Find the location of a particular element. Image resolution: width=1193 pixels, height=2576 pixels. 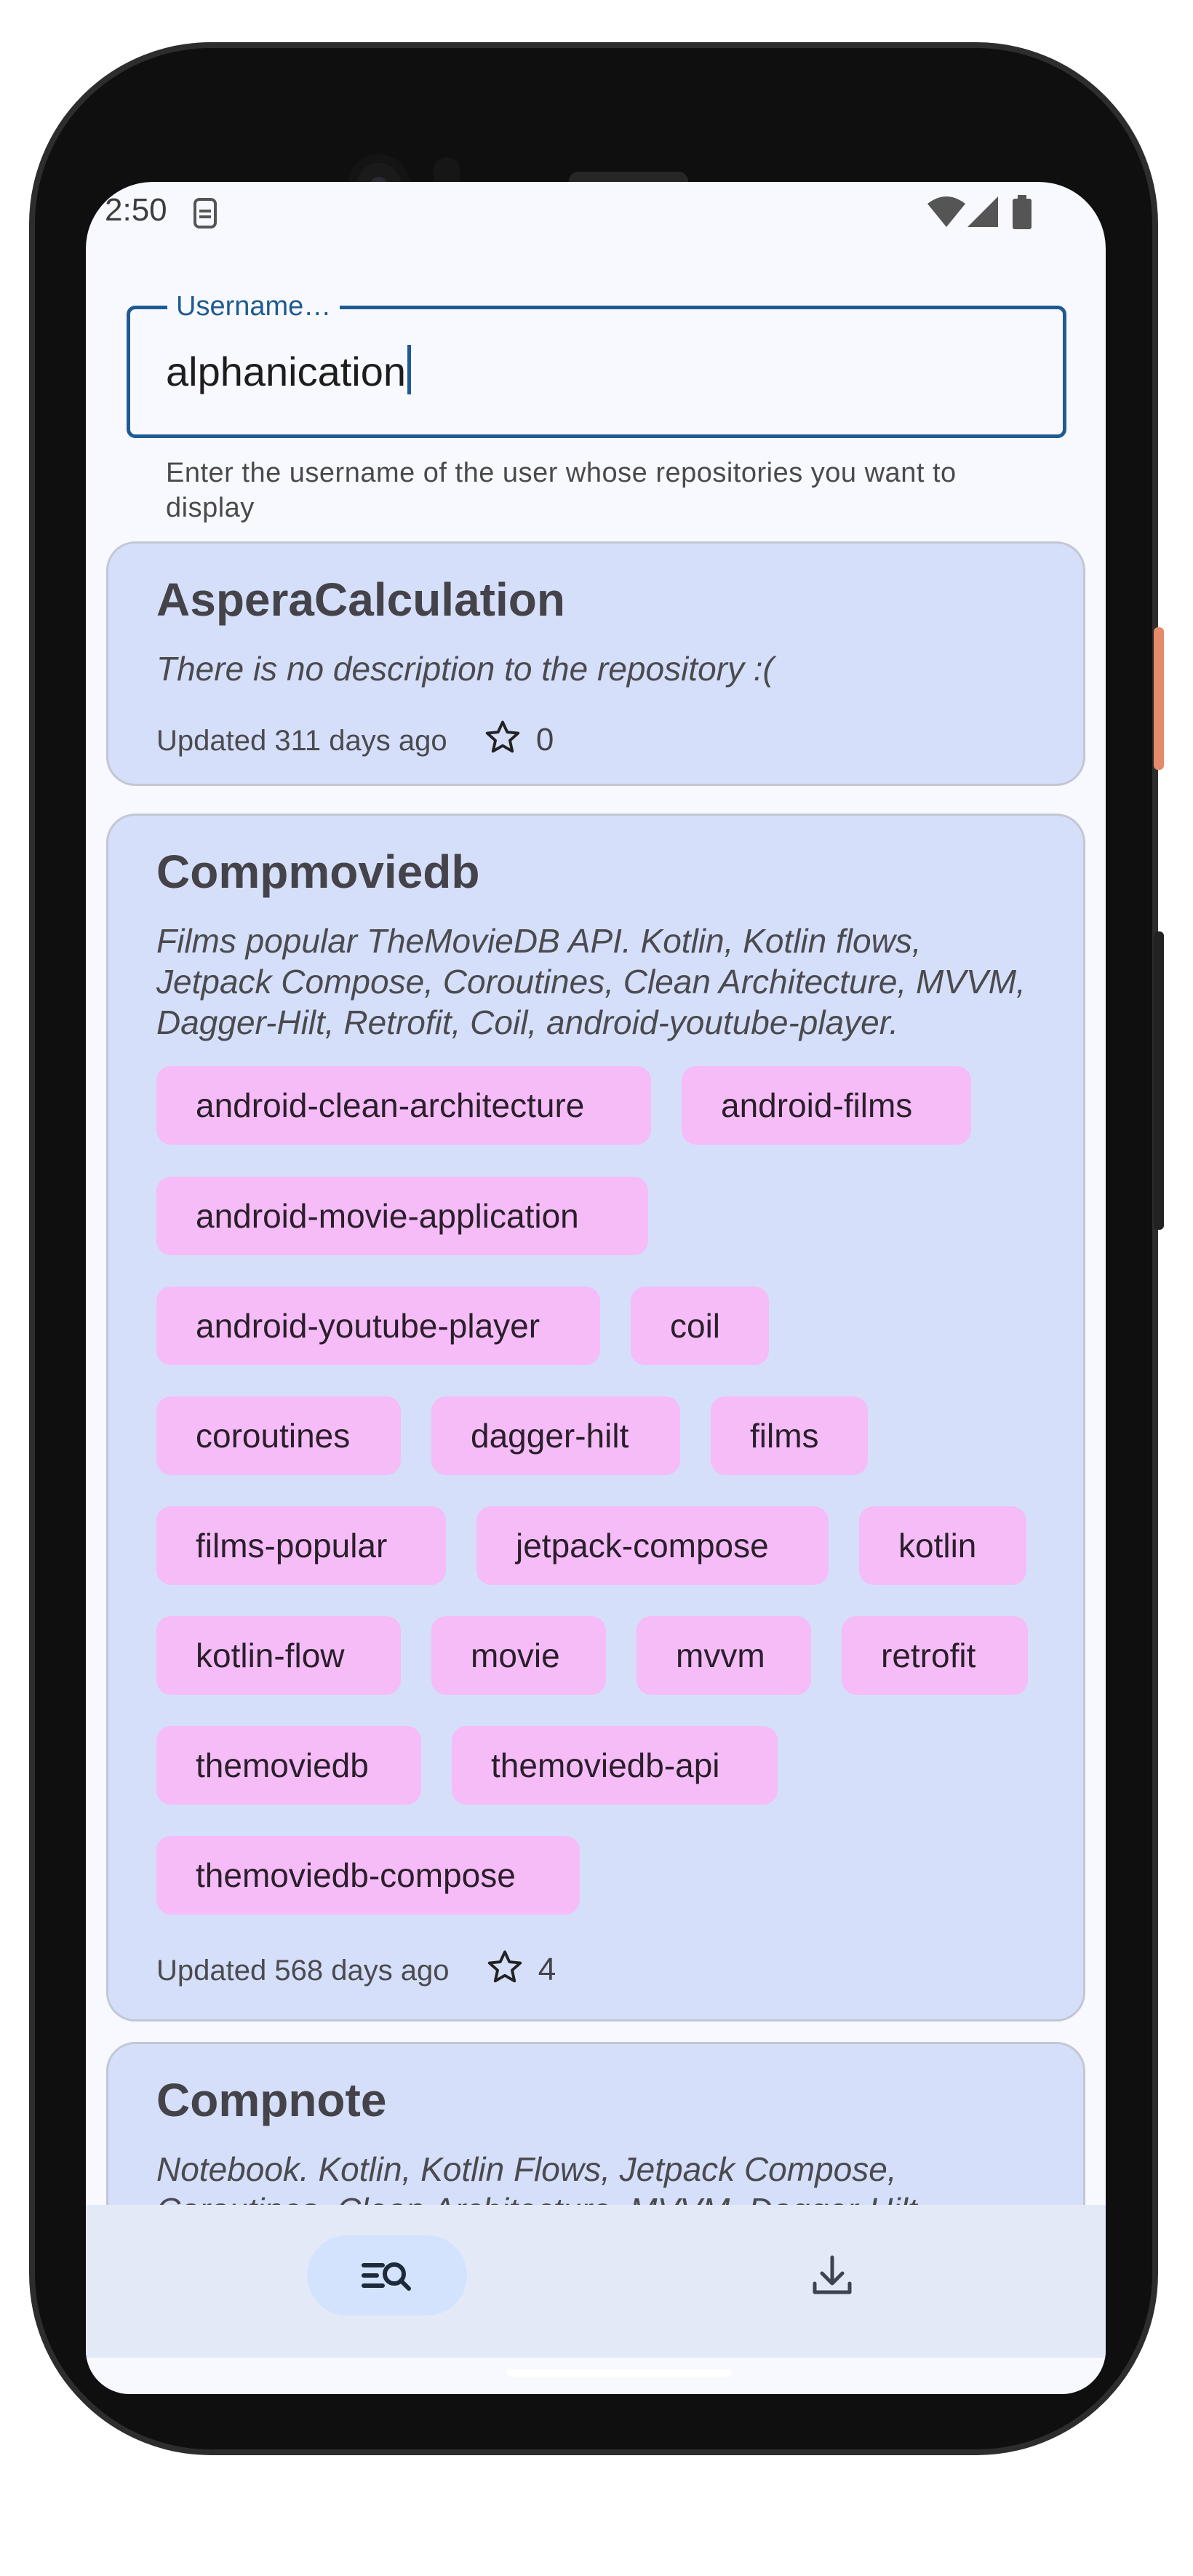

status-time: 2:50 is located at coordinates (136, 210).